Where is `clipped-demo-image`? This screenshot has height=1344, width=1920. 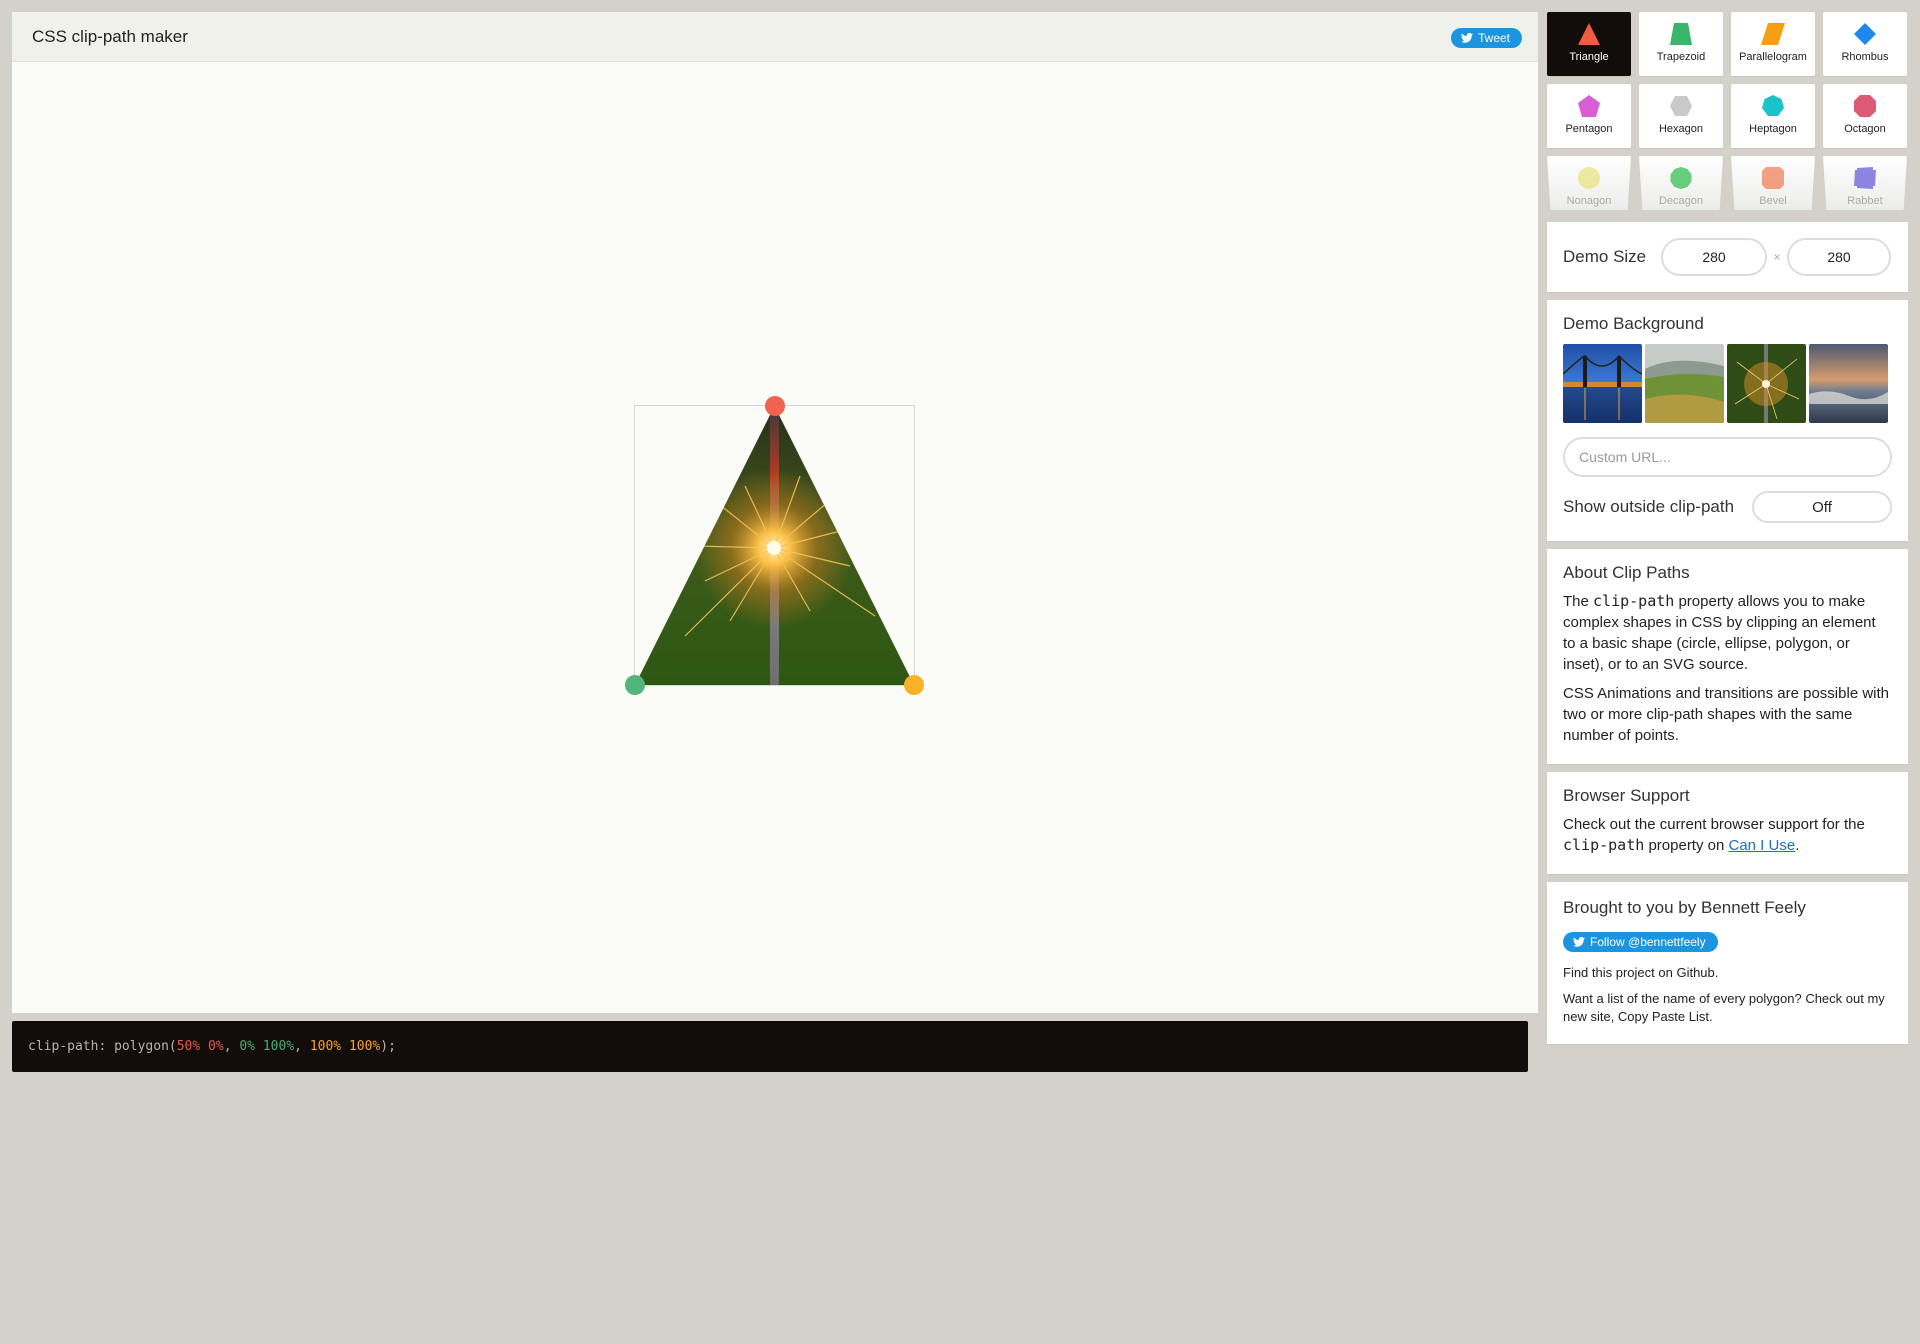
clipped-demo-image is located at coordinates (774, 545).